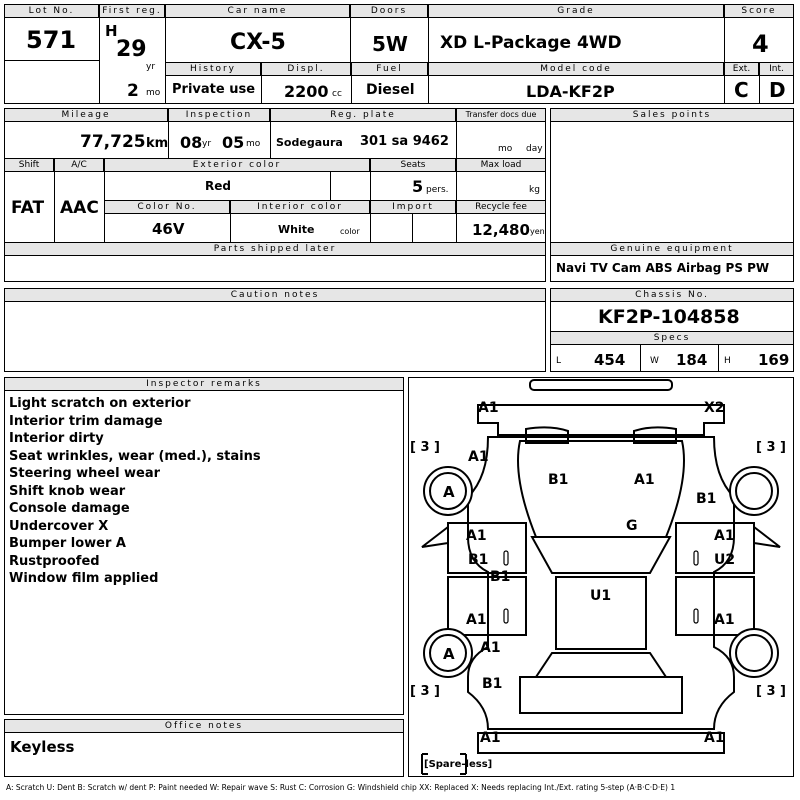  Describe the element at coordinates (531, 43) in the screenshot. I see `grade: XD L-Package 4WD` at that location.